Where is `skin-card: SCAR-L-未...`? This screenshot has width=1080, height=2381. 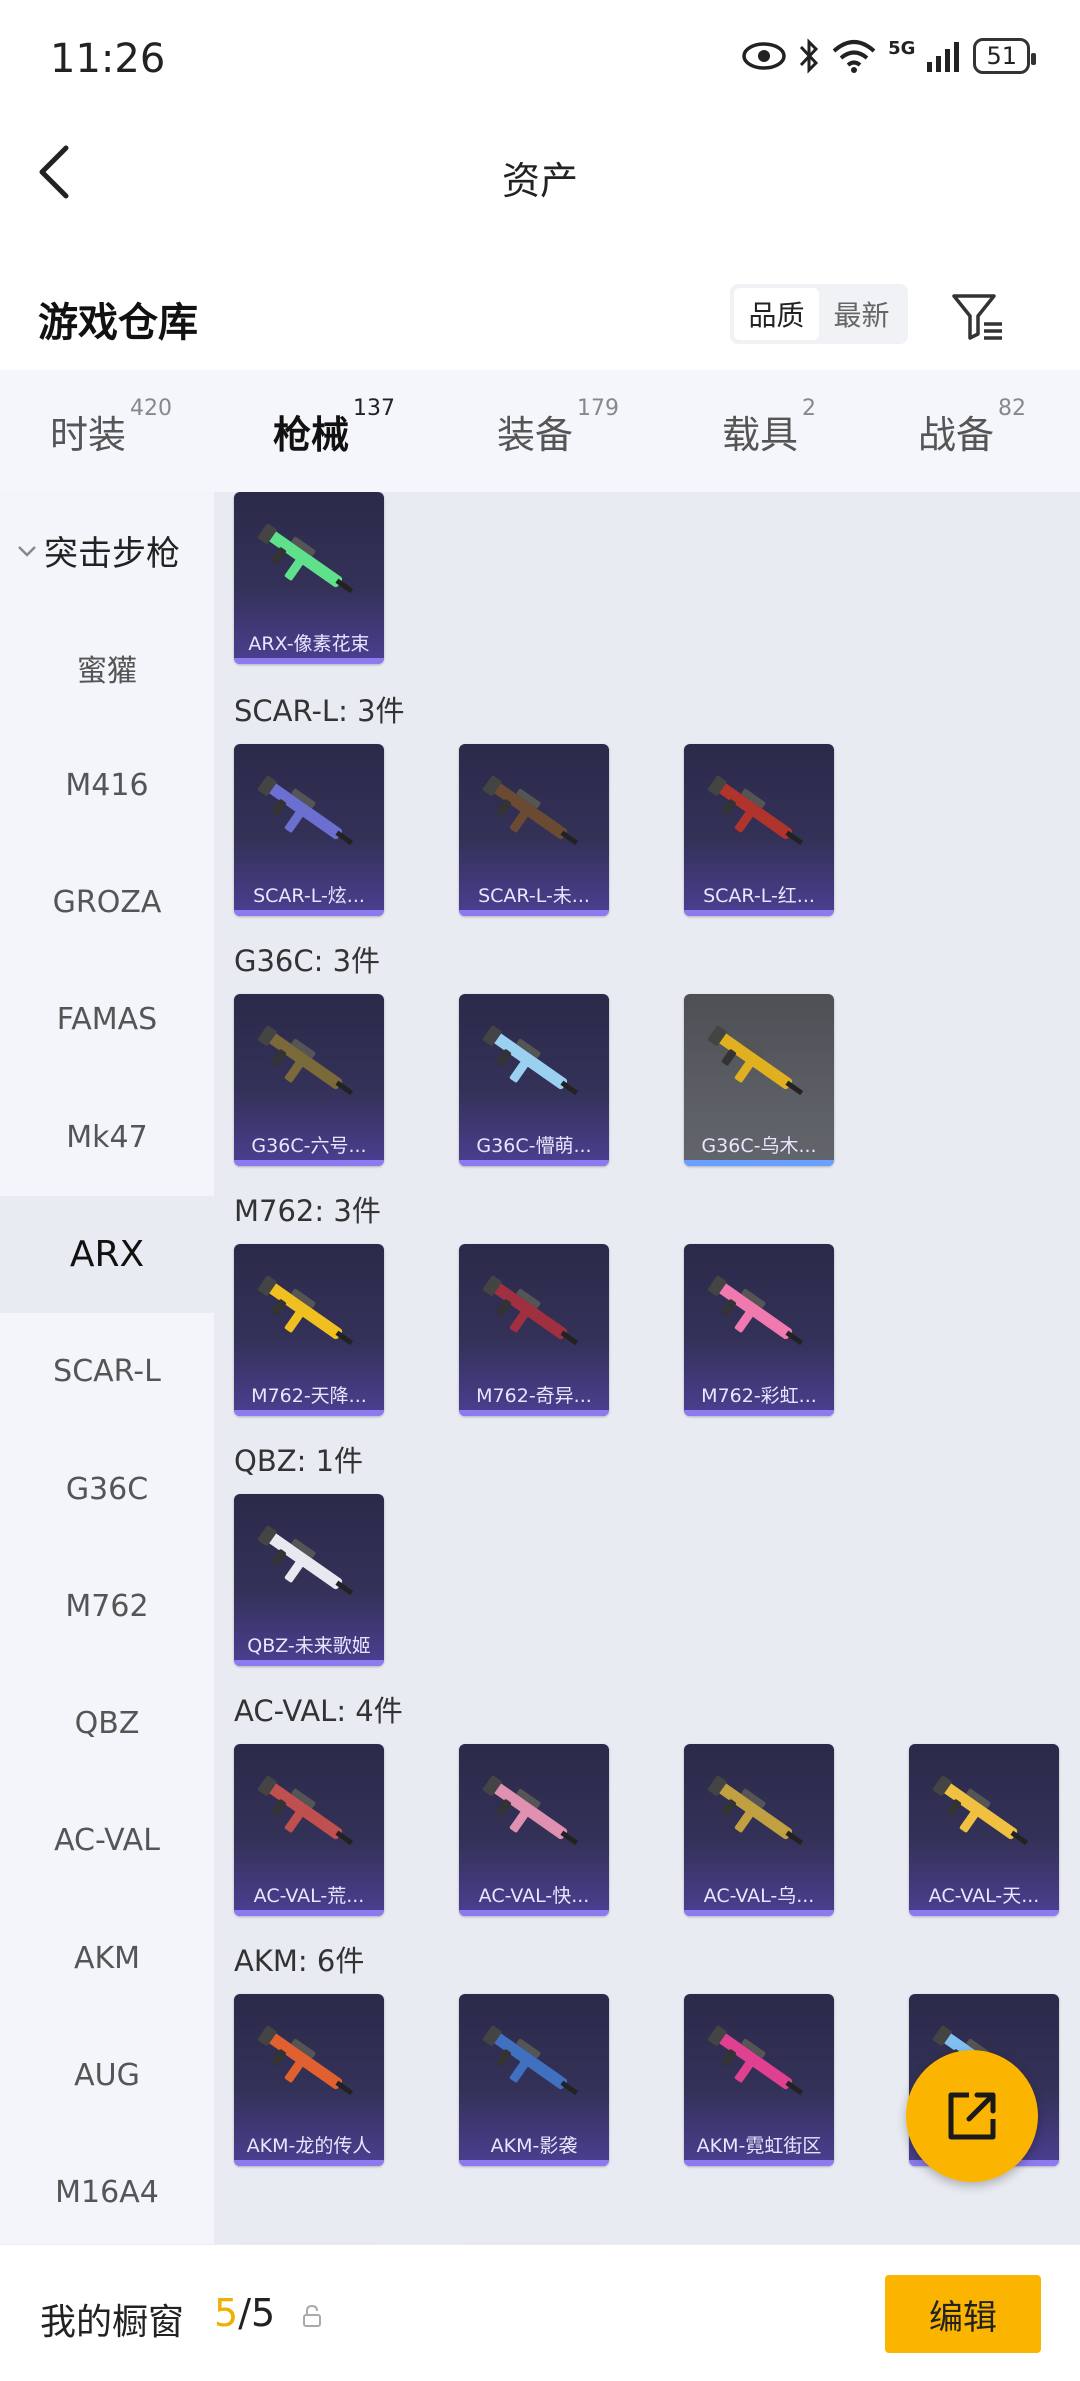
skin-card: SCAR-L-未... is located at coordinates (534, 830).